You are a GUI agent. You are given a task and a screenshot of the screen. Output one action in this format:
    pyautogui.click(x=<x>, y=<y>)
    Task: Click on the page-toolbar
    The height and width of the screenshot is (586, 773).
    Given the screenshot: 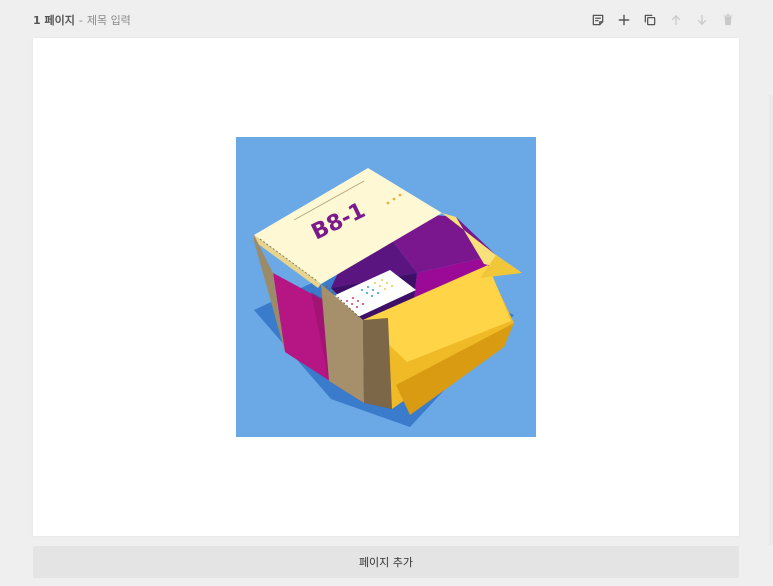 What is the action you would take?
    pyautogui.click(x=662, y=20)
    